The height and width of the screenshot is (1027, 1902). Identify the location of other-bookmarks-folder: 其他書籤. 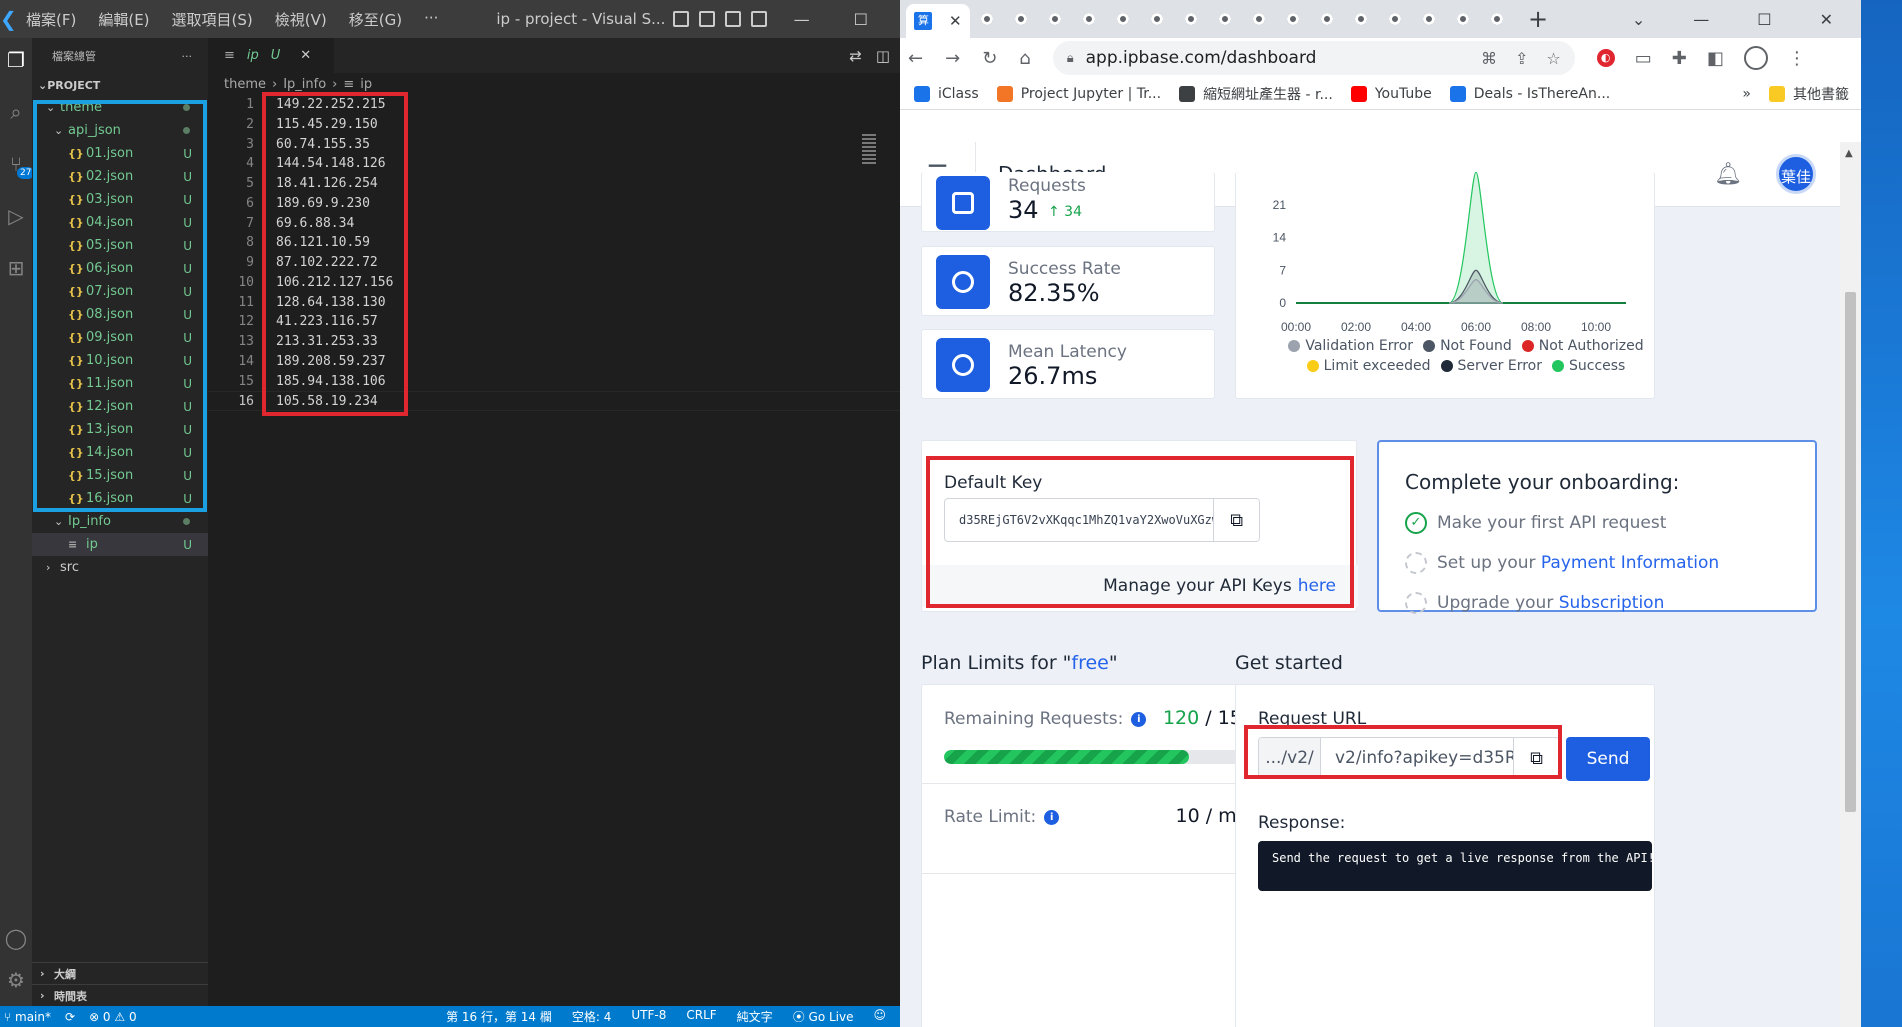
(1809, 94).